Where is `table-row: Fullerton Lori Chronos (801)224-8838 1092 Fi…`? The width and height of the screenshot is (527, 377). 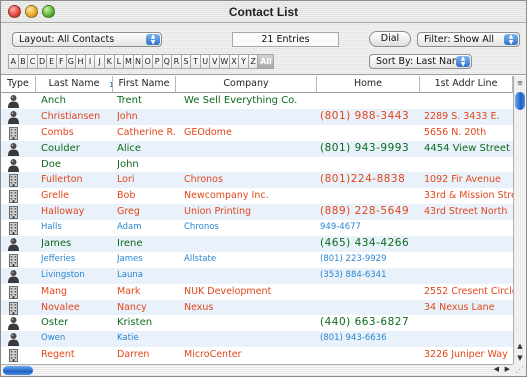
table-row: Fullerton Lori Chronos (801)224-8838 1092 Fi… is located at coordinates (257, 180).